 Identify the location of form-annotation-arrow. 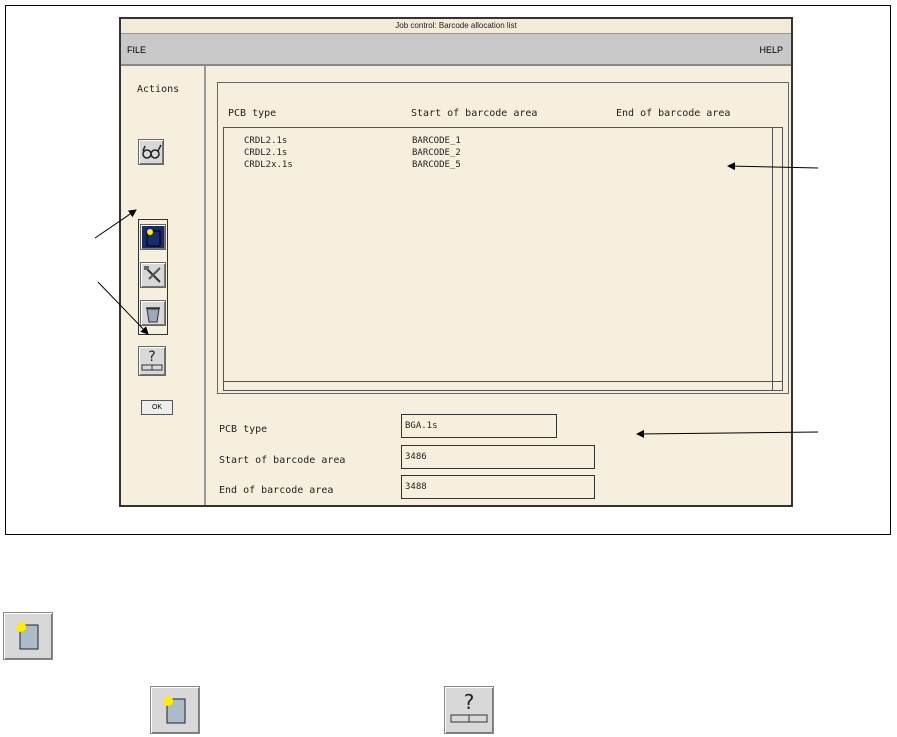
(727, 433).